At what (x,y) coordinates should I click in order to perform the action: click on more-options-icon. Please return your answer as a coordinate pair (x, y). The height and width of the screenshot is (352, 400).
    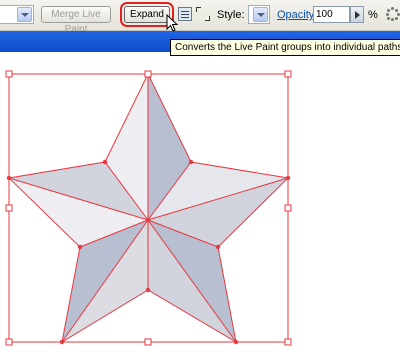
    Looking at the image, I should click on (393, 14).